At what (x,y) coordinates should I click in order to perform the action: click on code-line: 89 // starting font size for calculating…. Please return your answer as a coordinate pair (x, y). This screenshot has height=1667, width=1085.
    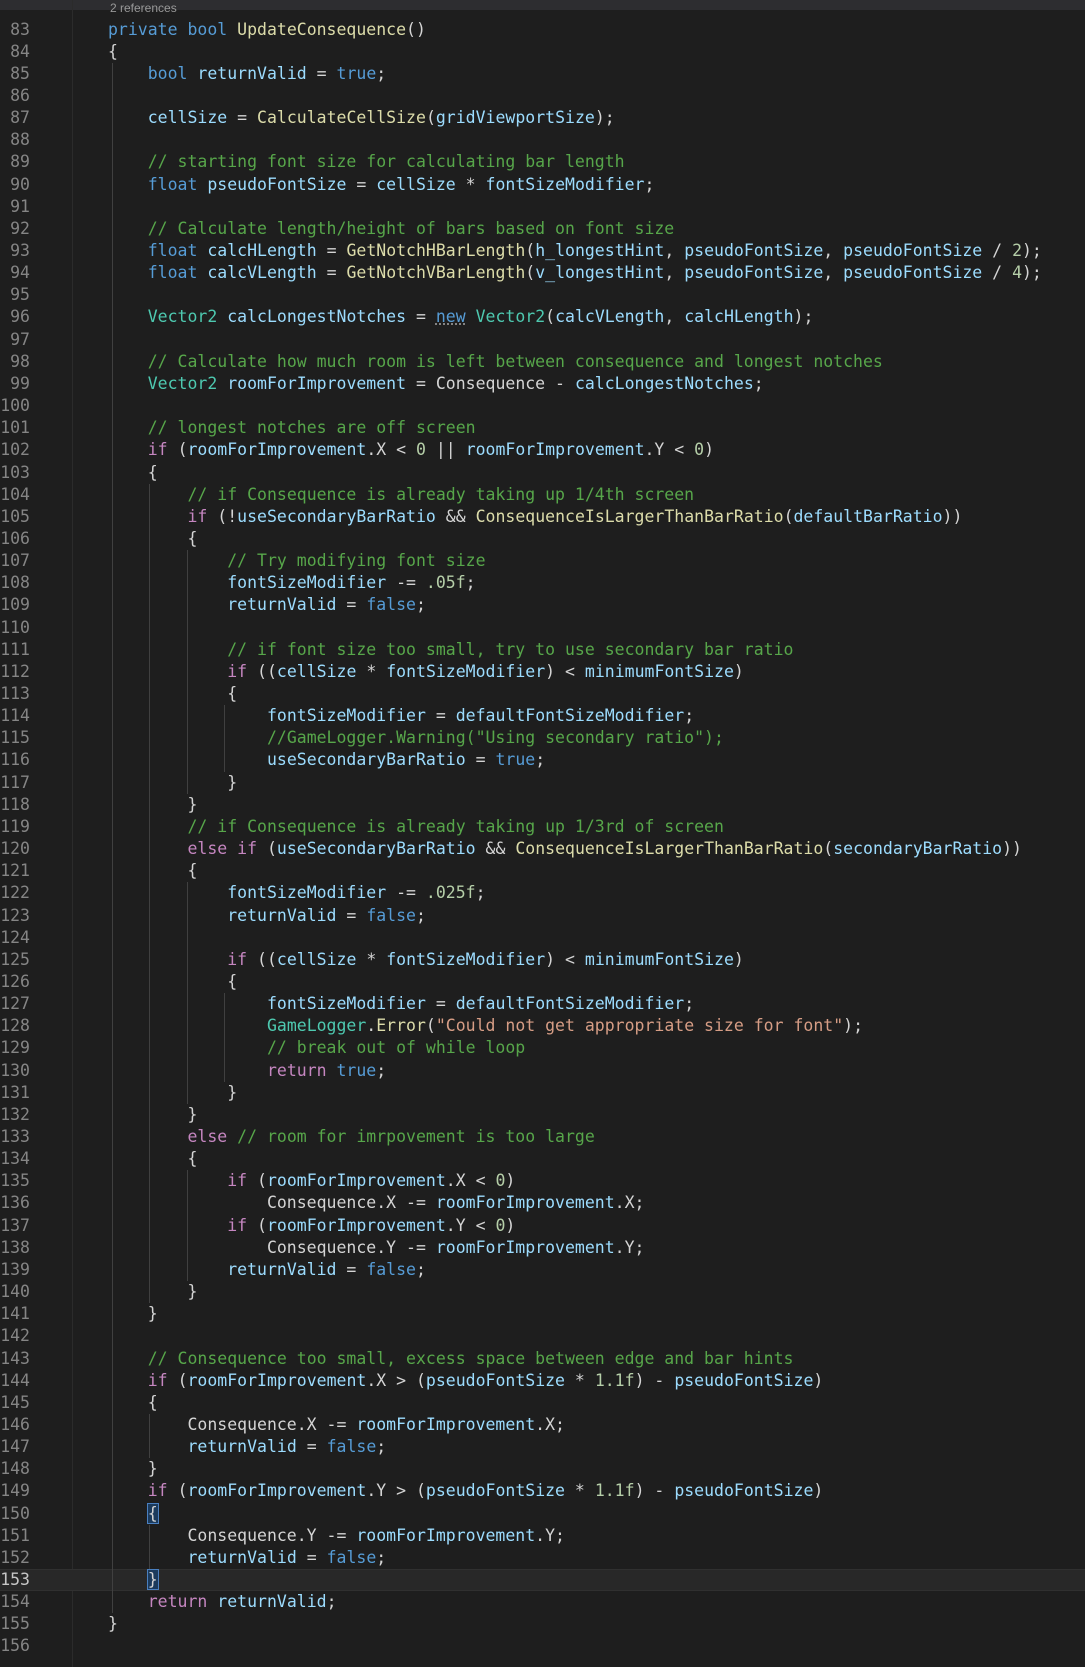
    Looking at the image, I should click on (542, 162).